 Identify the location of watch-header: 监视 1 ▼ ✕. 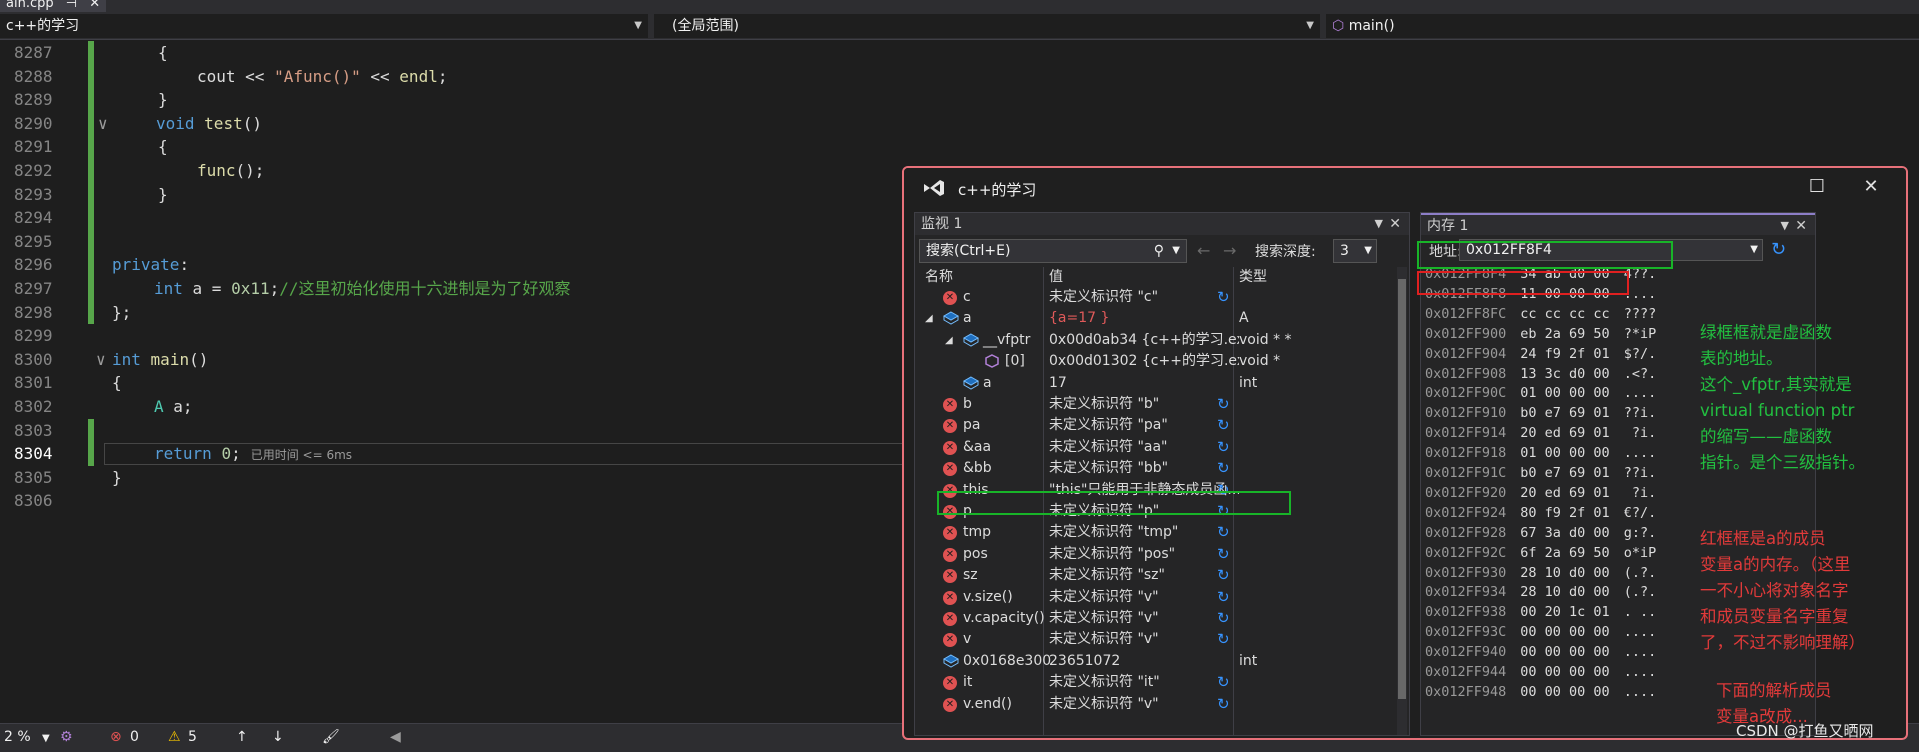
(1162, 224).